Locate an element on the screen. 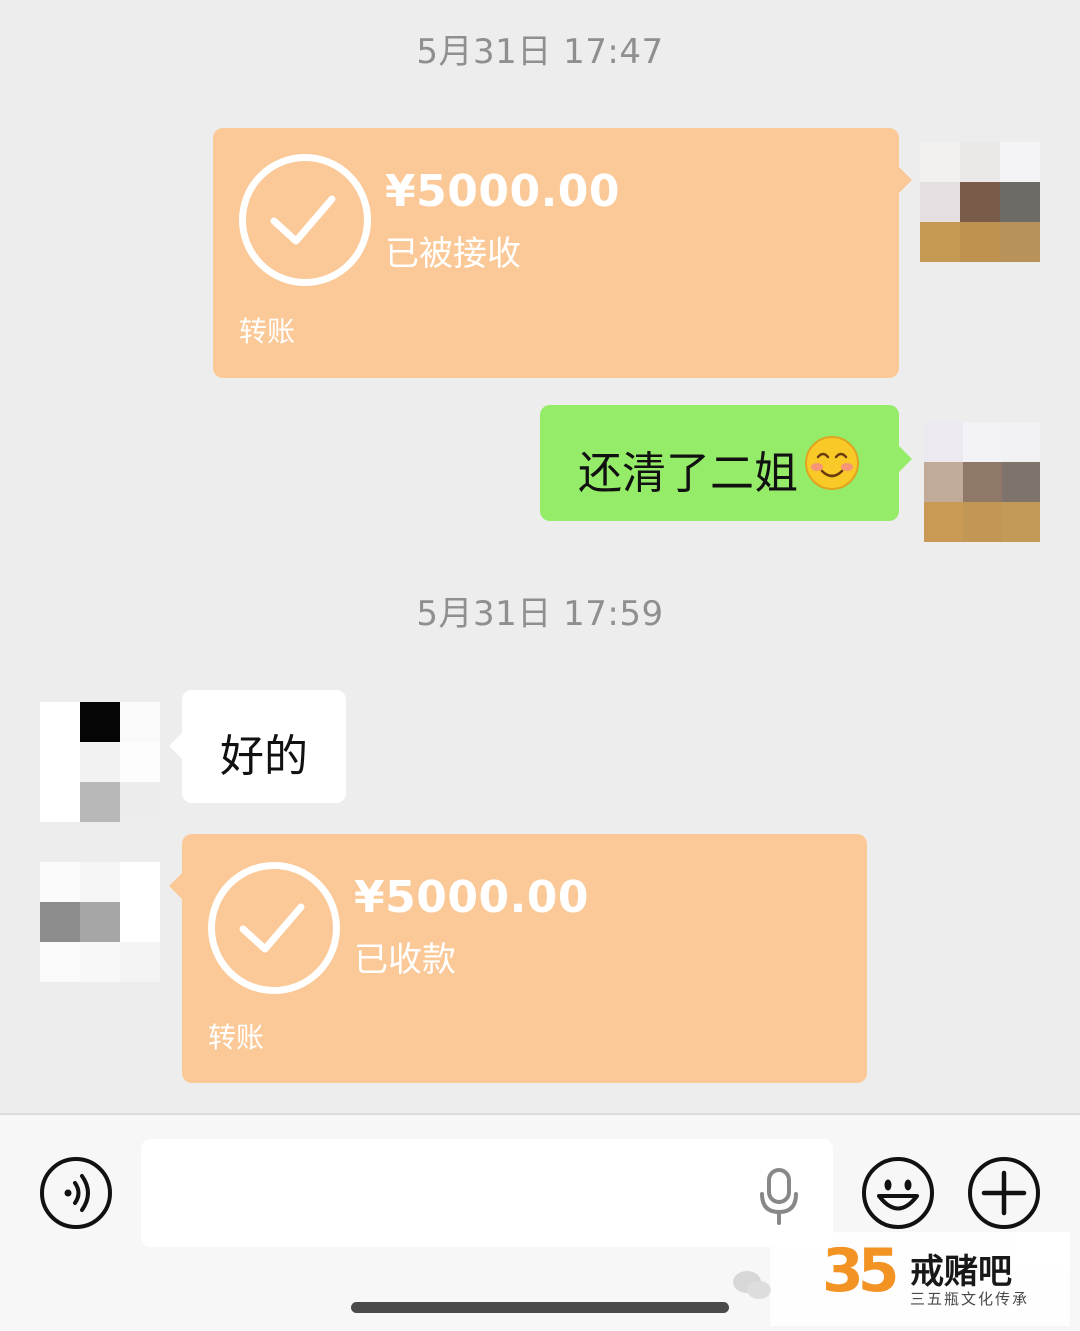  plus-icon is located at coordinates (1004, 1193).